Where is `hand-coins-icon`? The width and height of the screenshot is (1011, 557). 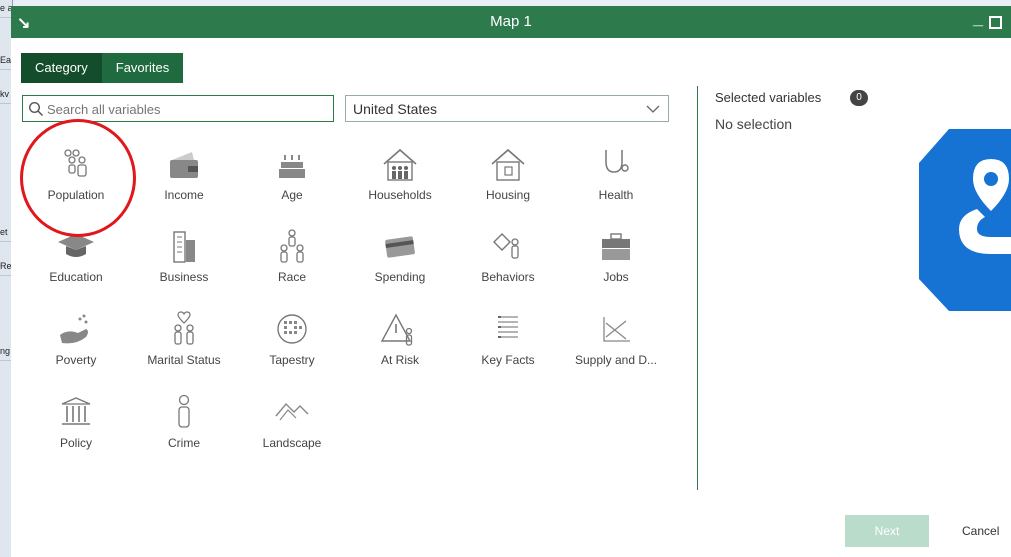
hand-coins-icon is located at coordinates (74, 329).